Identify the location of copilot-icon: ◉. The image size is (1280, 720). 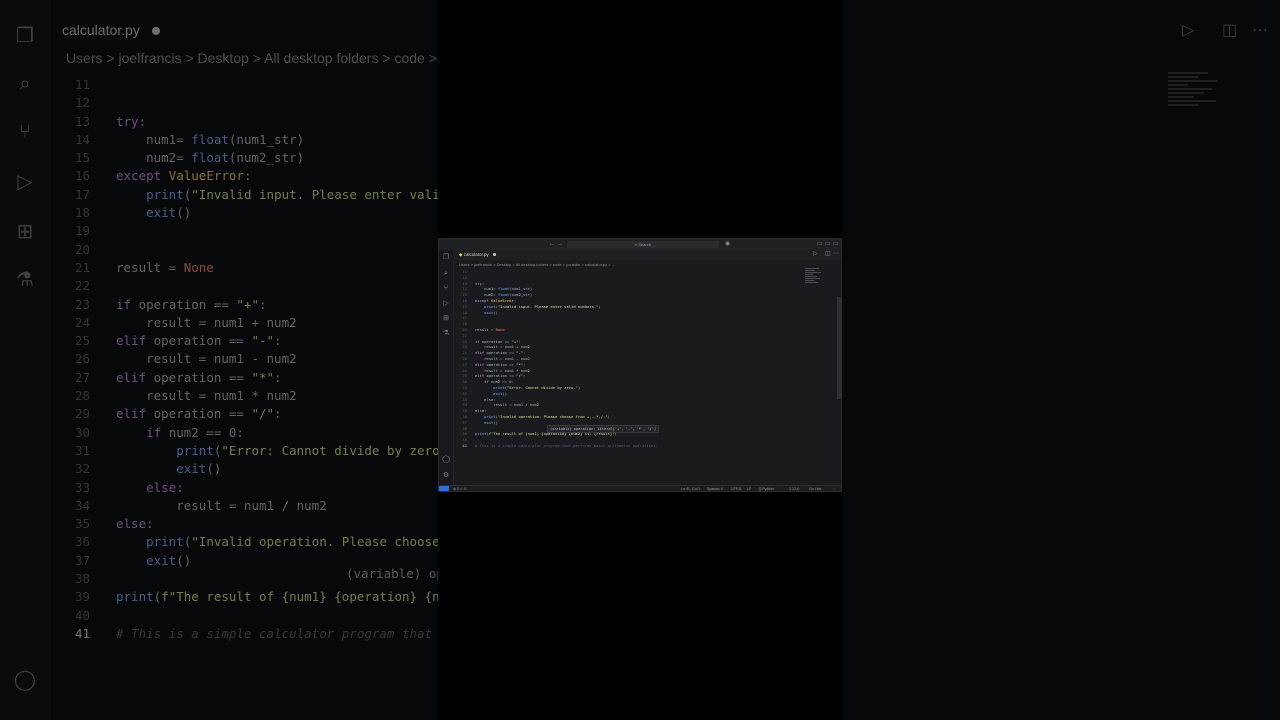
(727, 244).